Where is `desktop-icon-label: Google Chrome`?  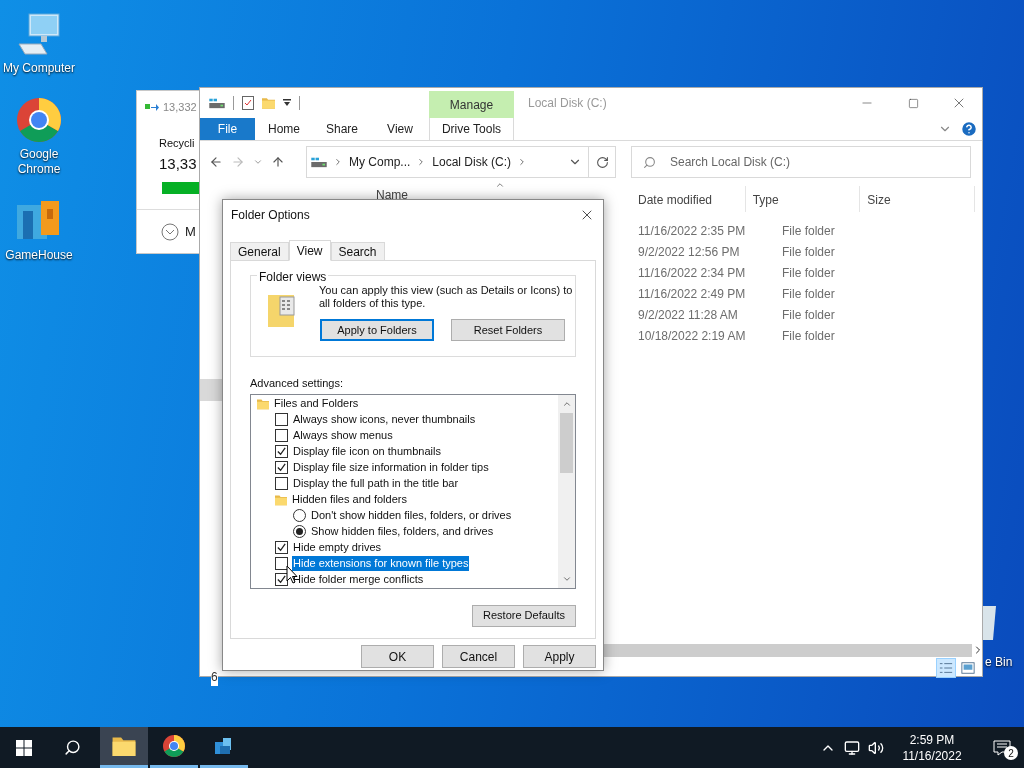 desktop-icon-label: Google Chrome is located at coordinates (39, 162).